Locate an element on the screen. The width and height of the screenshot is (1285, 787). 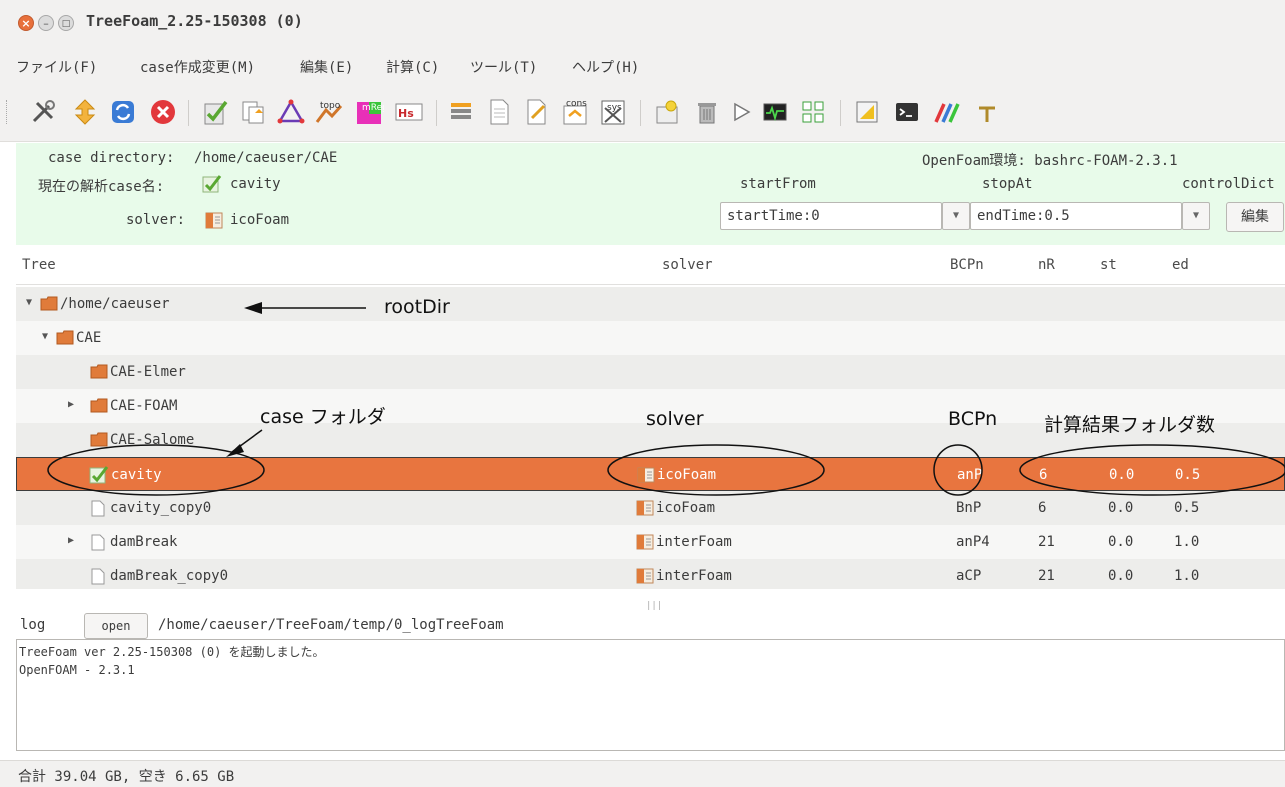
up-down-icon is located at coordinates (85, 112).